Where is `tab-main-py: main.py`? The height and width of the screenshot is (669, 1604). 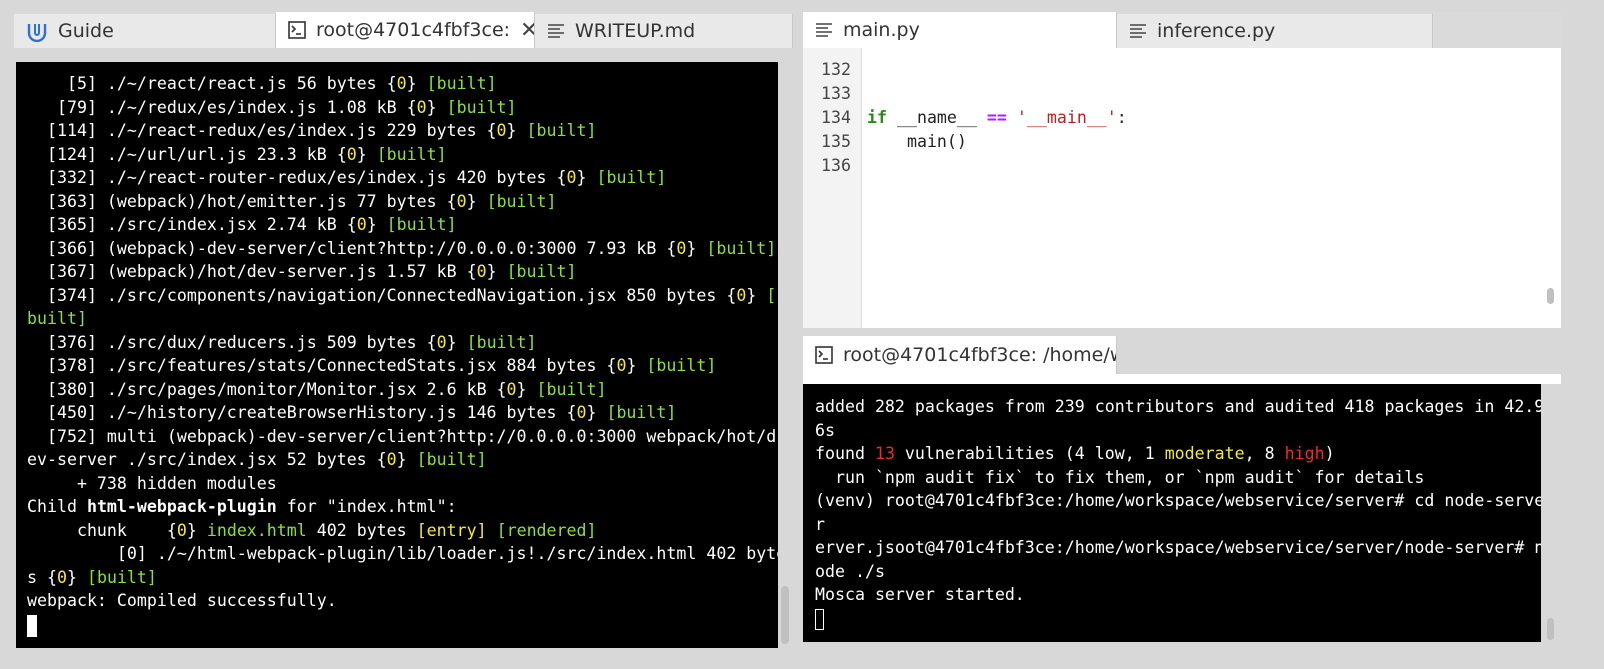
tab-main-py: main.py is located at coordinates (960, 30).